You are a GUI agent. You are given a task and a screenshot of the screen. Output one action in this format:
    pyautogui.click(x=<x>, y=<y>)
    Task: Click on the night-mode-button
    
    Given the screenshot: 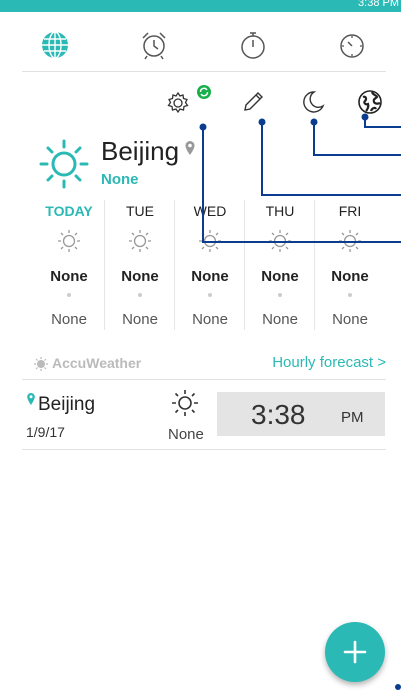 What is the action you would take?
    pyautogui.click(x=313, y=102)
    